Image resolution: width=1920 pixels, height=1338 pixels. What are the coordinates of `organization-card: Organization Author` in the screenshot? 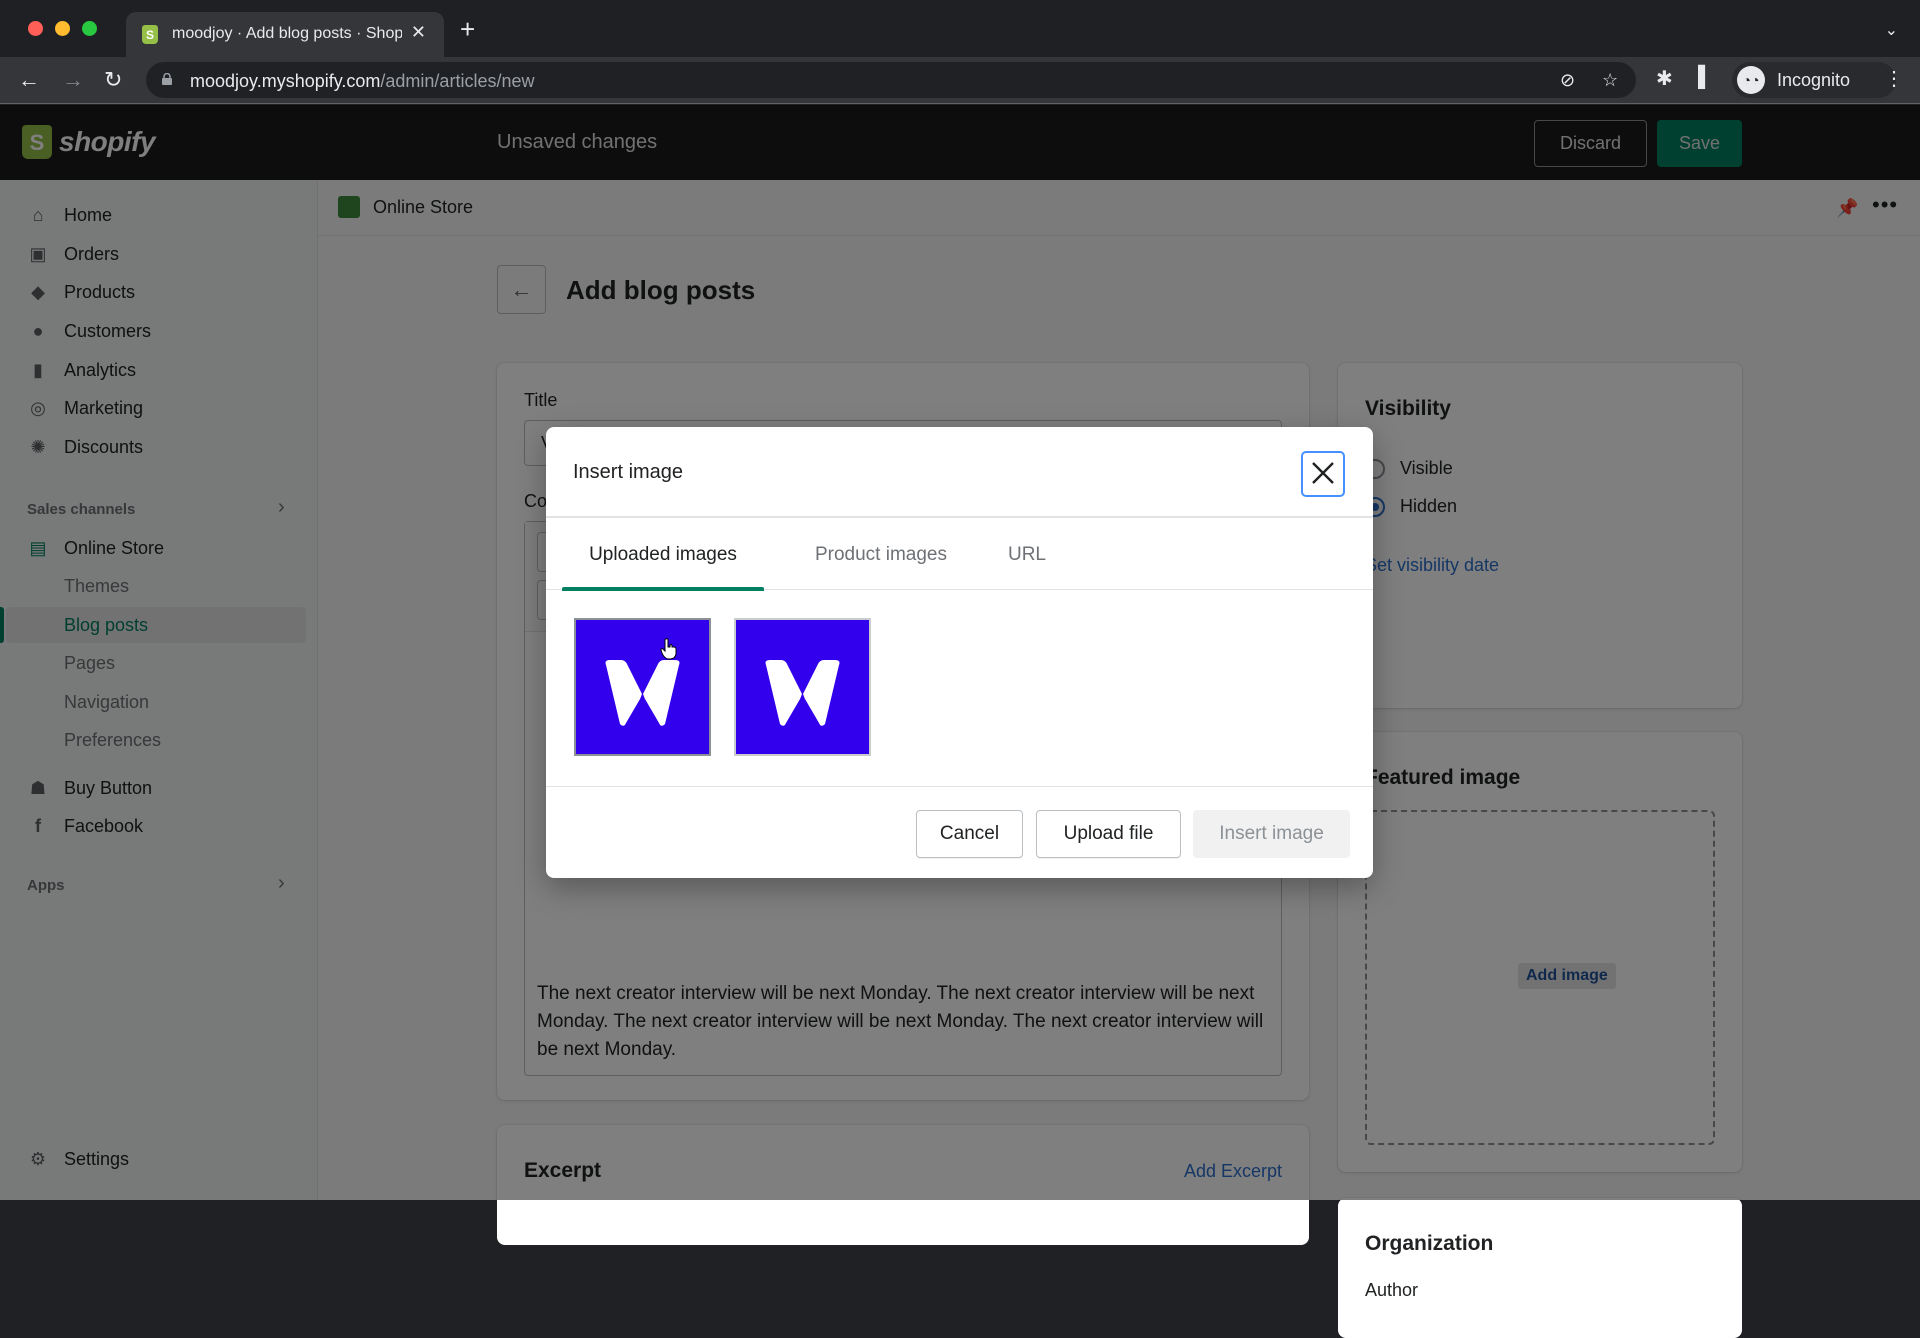 It's located at (1540, 1268).